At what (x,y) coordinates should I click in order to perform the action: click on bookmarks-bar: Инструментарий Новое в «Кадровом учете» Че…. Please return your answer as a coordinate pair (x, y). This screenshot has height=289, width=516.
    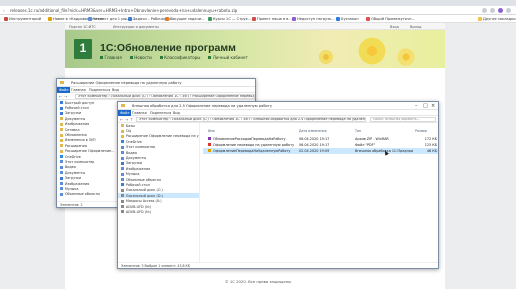
    Looking at the image, I should click on (258, 19).